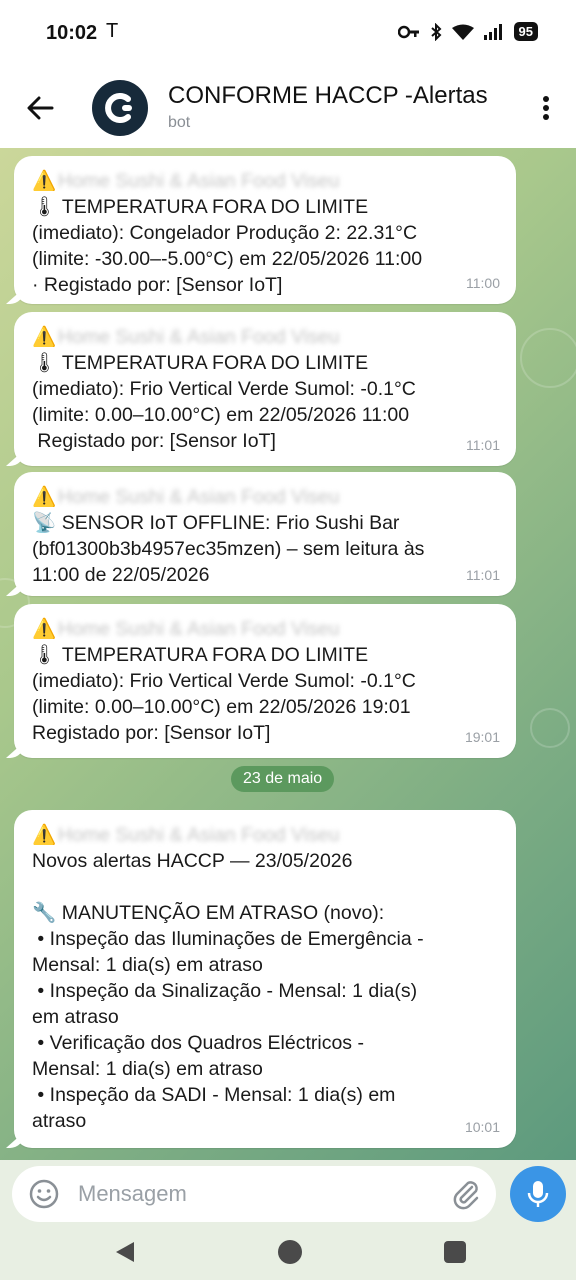 This screenshot has height=1280, width=576. I want to click on wifi-icon, so click(462, 32).